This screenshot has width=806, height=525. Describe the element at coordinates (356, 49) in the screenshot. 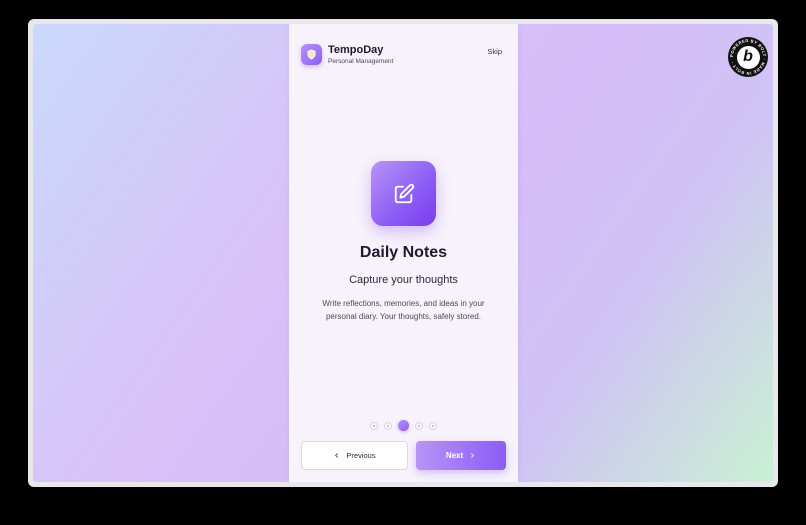

I see `app-name: TempoDay` at that location.